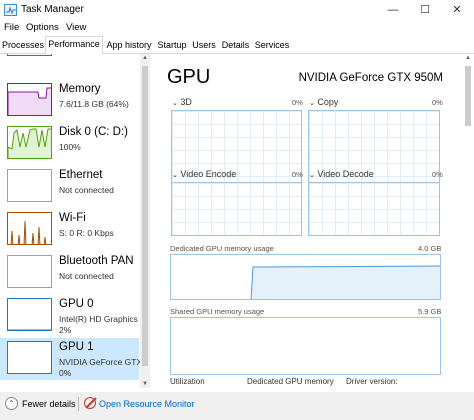  I want to click on disk-thumbnail, so click(29, 142).